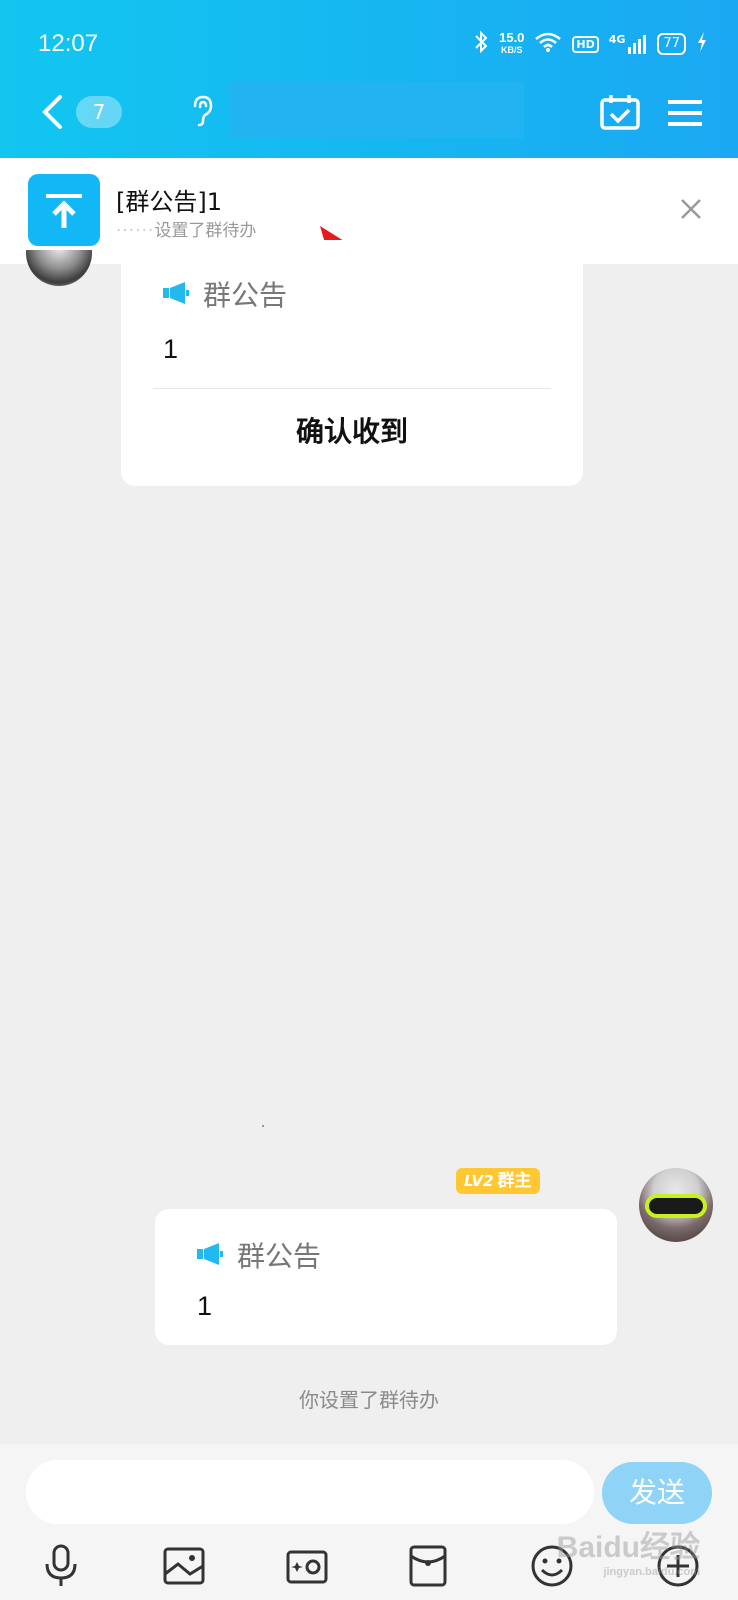 The image size is (738, 1600). Describe the element at coordinates (352, 363) in the screenshot. I see `announcement-card: 群公告 1 确认收到` at that location.